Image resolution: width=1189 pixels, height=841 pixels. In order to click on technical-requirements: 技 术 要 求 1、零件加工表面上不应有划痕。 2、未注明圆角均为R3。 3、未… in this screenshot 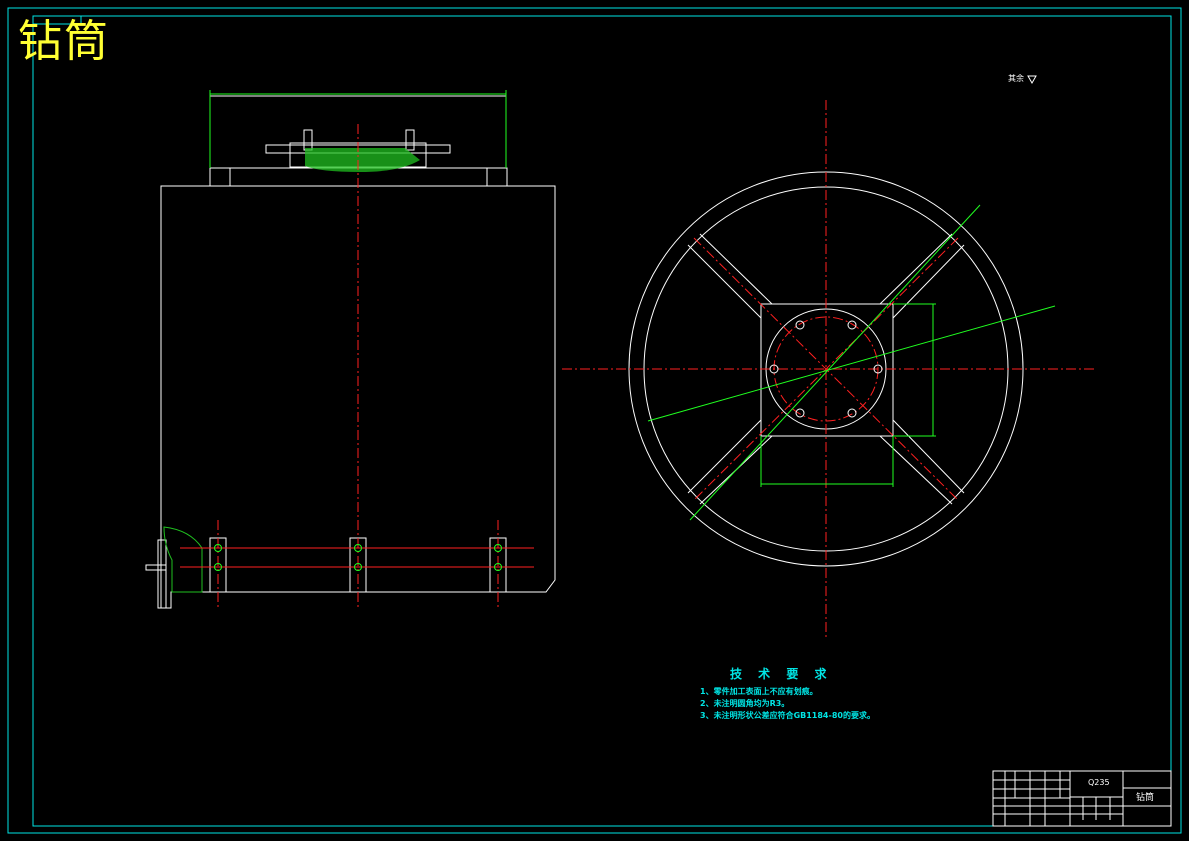, I will do `click(787, 693)`.